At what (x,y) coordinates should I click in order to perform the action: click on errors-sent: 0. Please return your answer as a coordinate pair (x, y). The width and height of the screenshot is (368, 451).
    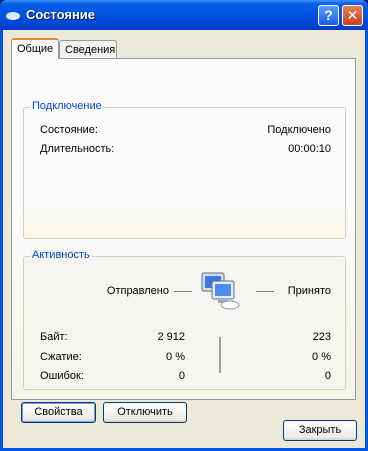
    Looking at the image, I should click on (181, 376).